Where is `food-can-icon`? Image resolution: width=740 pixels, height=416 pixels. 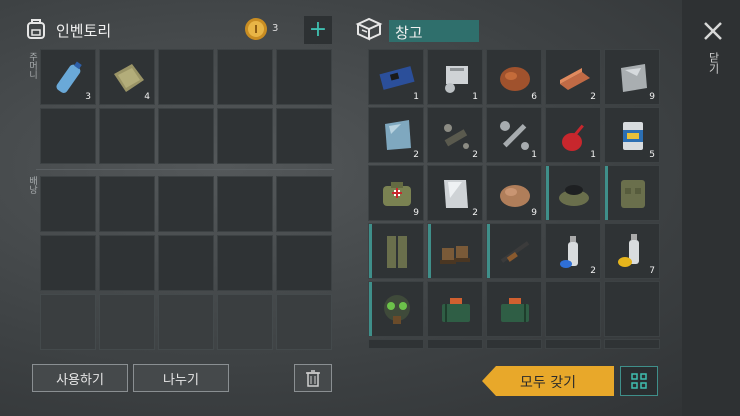
food-can-icon is located at coordinates (633, 136).